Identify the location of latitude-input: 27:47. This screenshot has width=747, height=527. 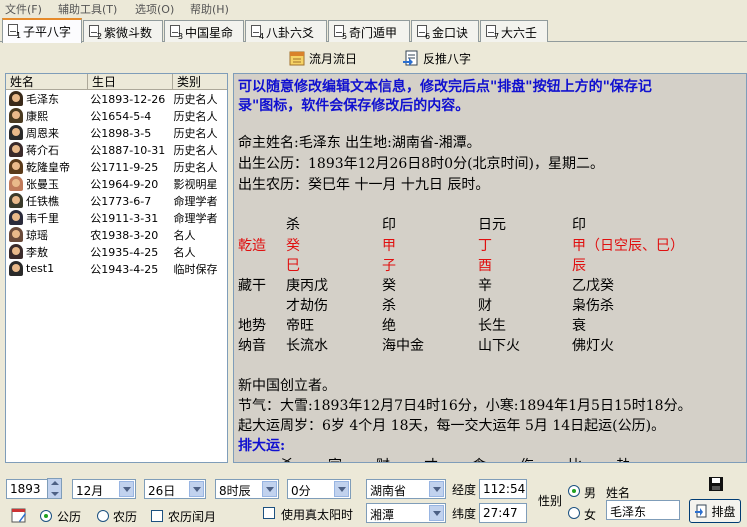
(503, 513).